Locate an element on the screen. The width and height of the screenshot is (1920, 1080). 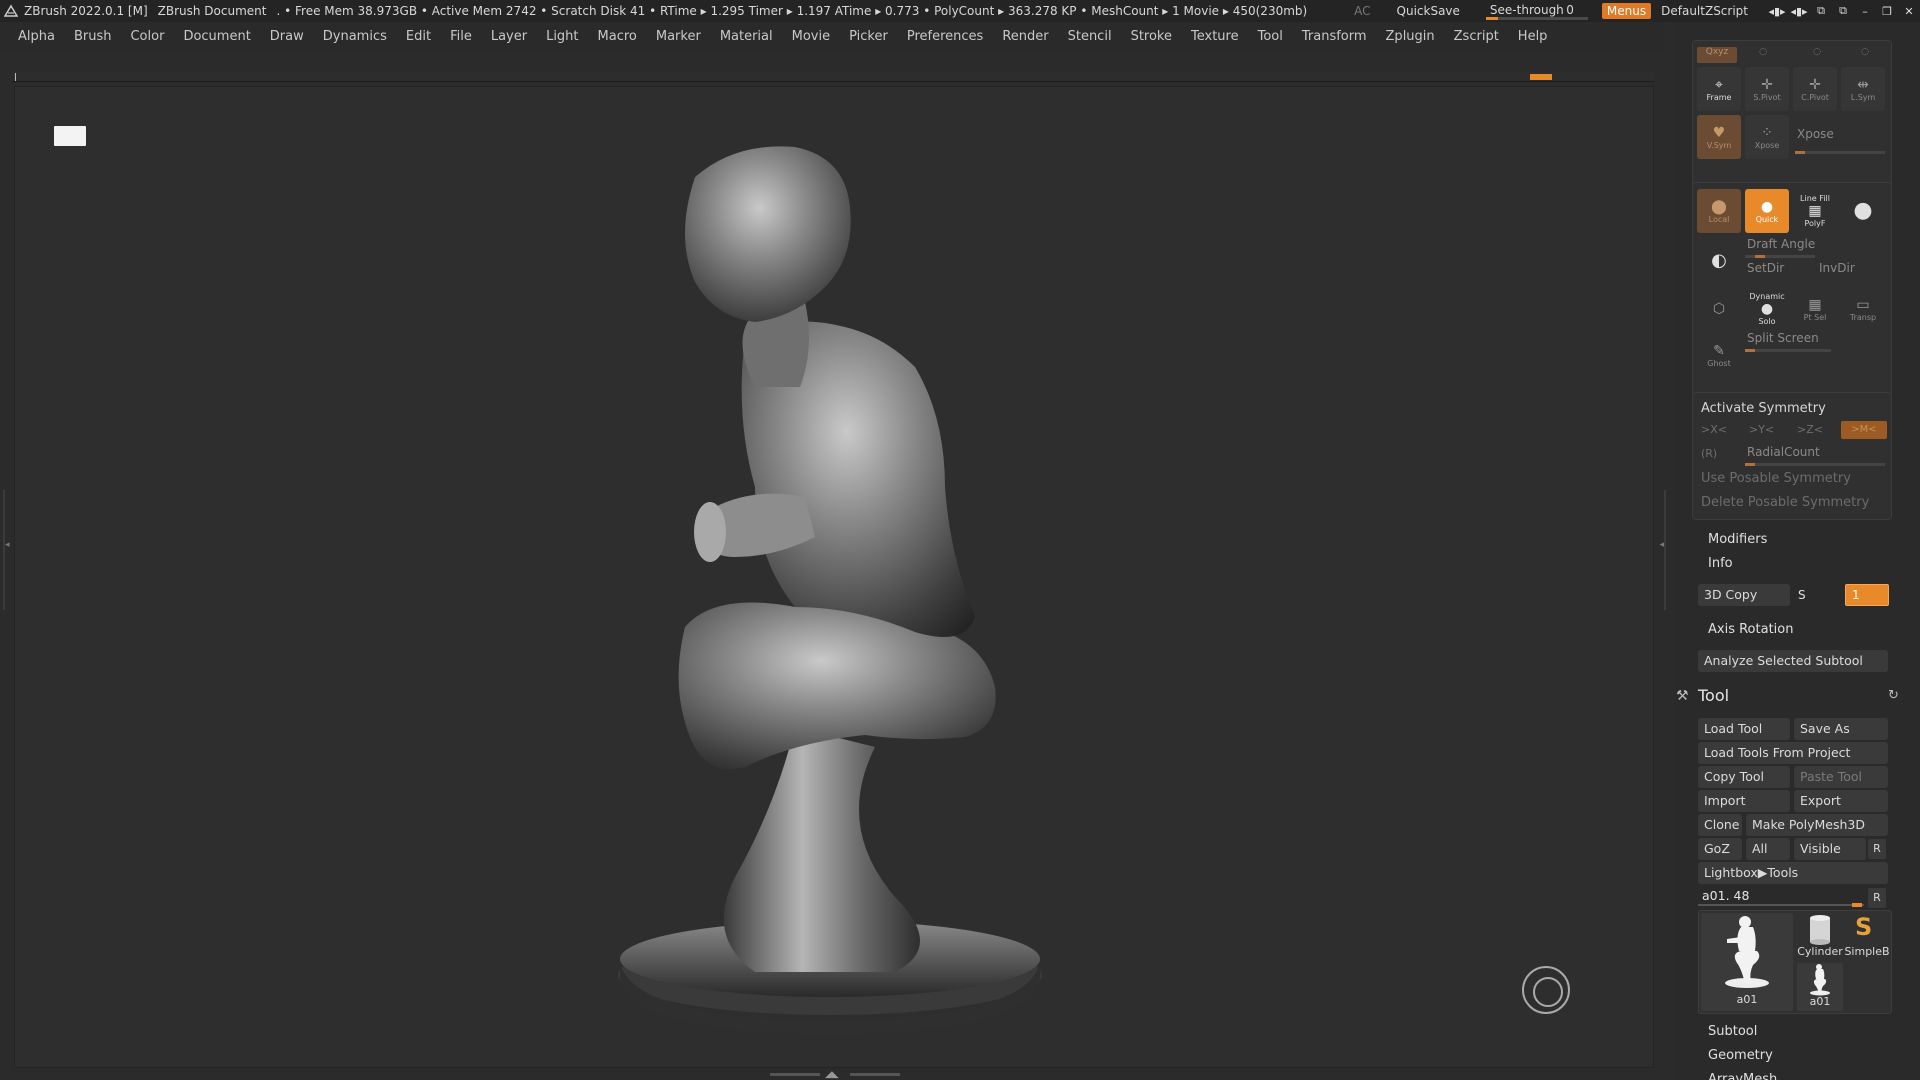
activate-symmetry-button: Activate Symmetry is located at coordinates (1763, 408).